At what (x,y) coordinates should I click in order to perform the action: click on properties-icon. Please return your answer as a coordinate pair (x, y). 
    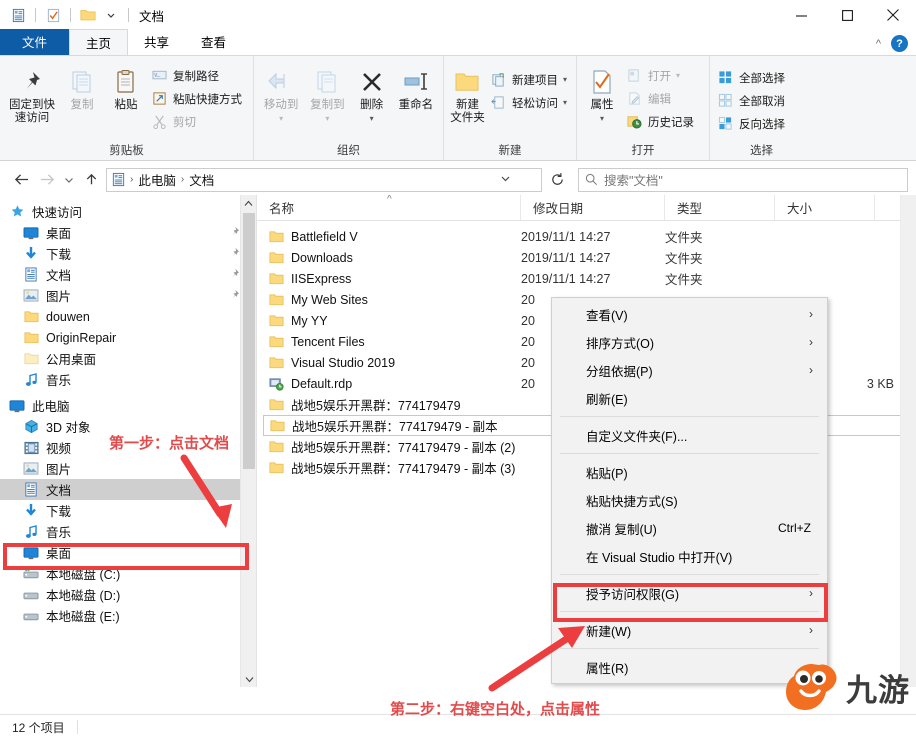
    Looking at the image, I should click on (53, 15).